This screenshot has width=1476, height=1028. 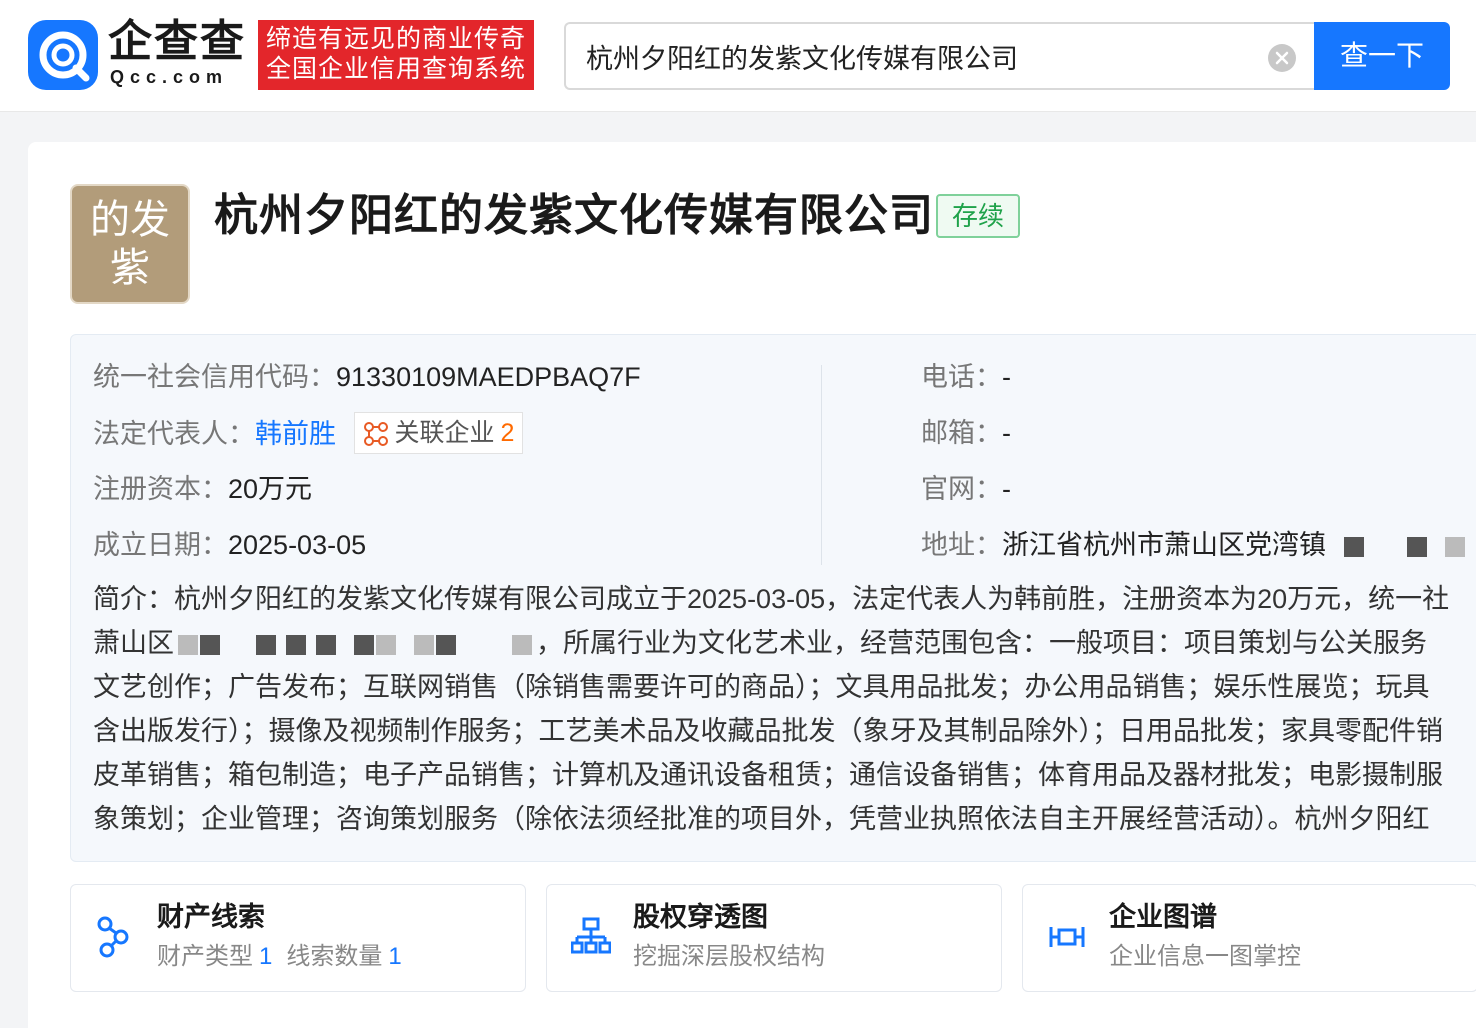 What do you see at coordinates (133, 643) in the screenshot?
I see `desc-line-2-prefix: 萧山区` at bounding box center [133, 643].